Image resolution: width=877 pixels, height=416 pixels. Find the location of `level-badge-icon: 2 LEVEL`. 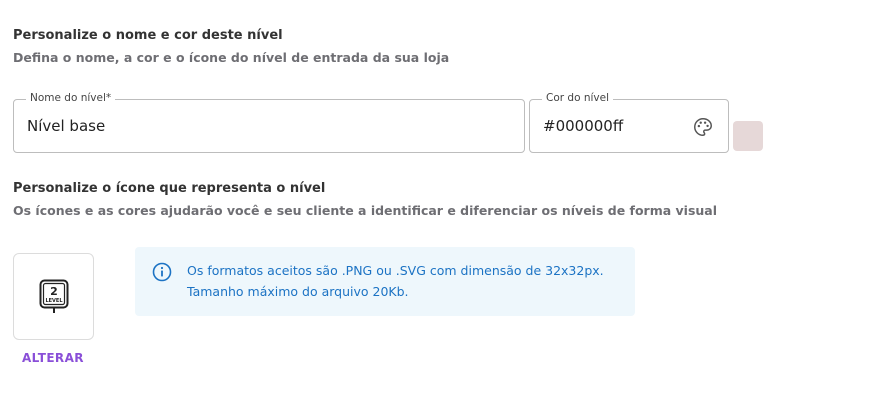

level-badge-icon: 2 LEVEL is located at coordinates (54, 296).